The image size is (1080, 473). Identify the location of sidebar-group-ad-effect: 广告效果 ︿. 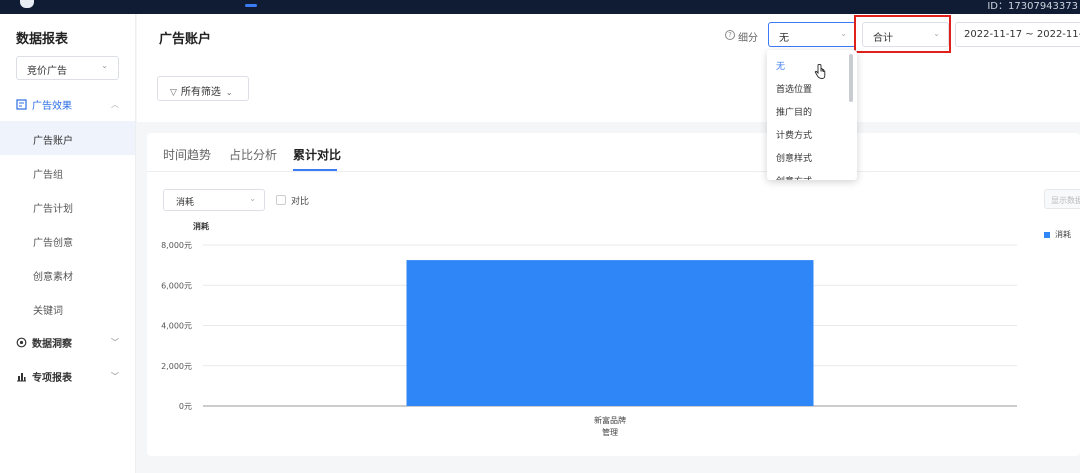
(67, 104).